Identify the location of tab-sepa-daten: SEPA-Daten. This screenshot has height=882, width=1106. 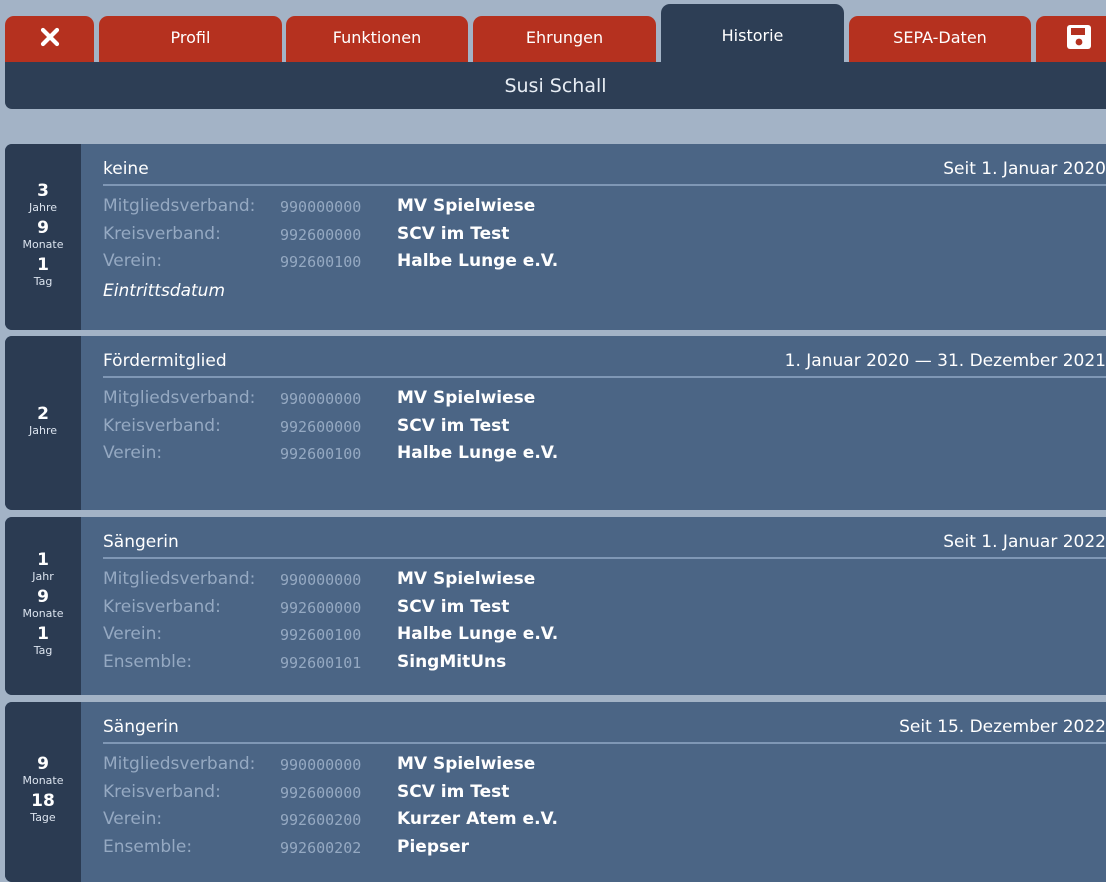
(940, 39).